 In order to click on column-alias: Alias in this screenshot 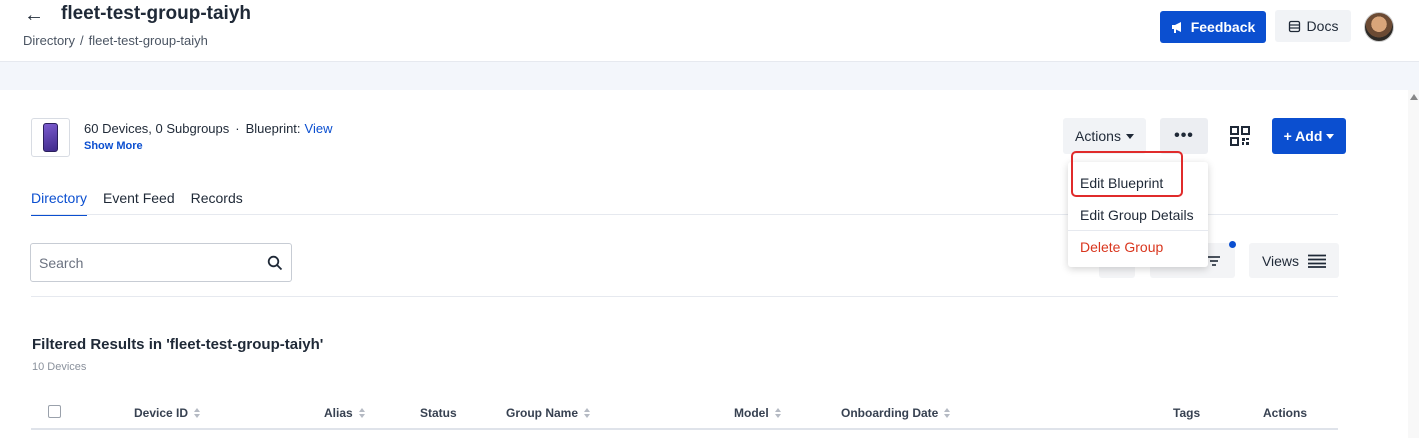, I will do `click(344, 413)`.